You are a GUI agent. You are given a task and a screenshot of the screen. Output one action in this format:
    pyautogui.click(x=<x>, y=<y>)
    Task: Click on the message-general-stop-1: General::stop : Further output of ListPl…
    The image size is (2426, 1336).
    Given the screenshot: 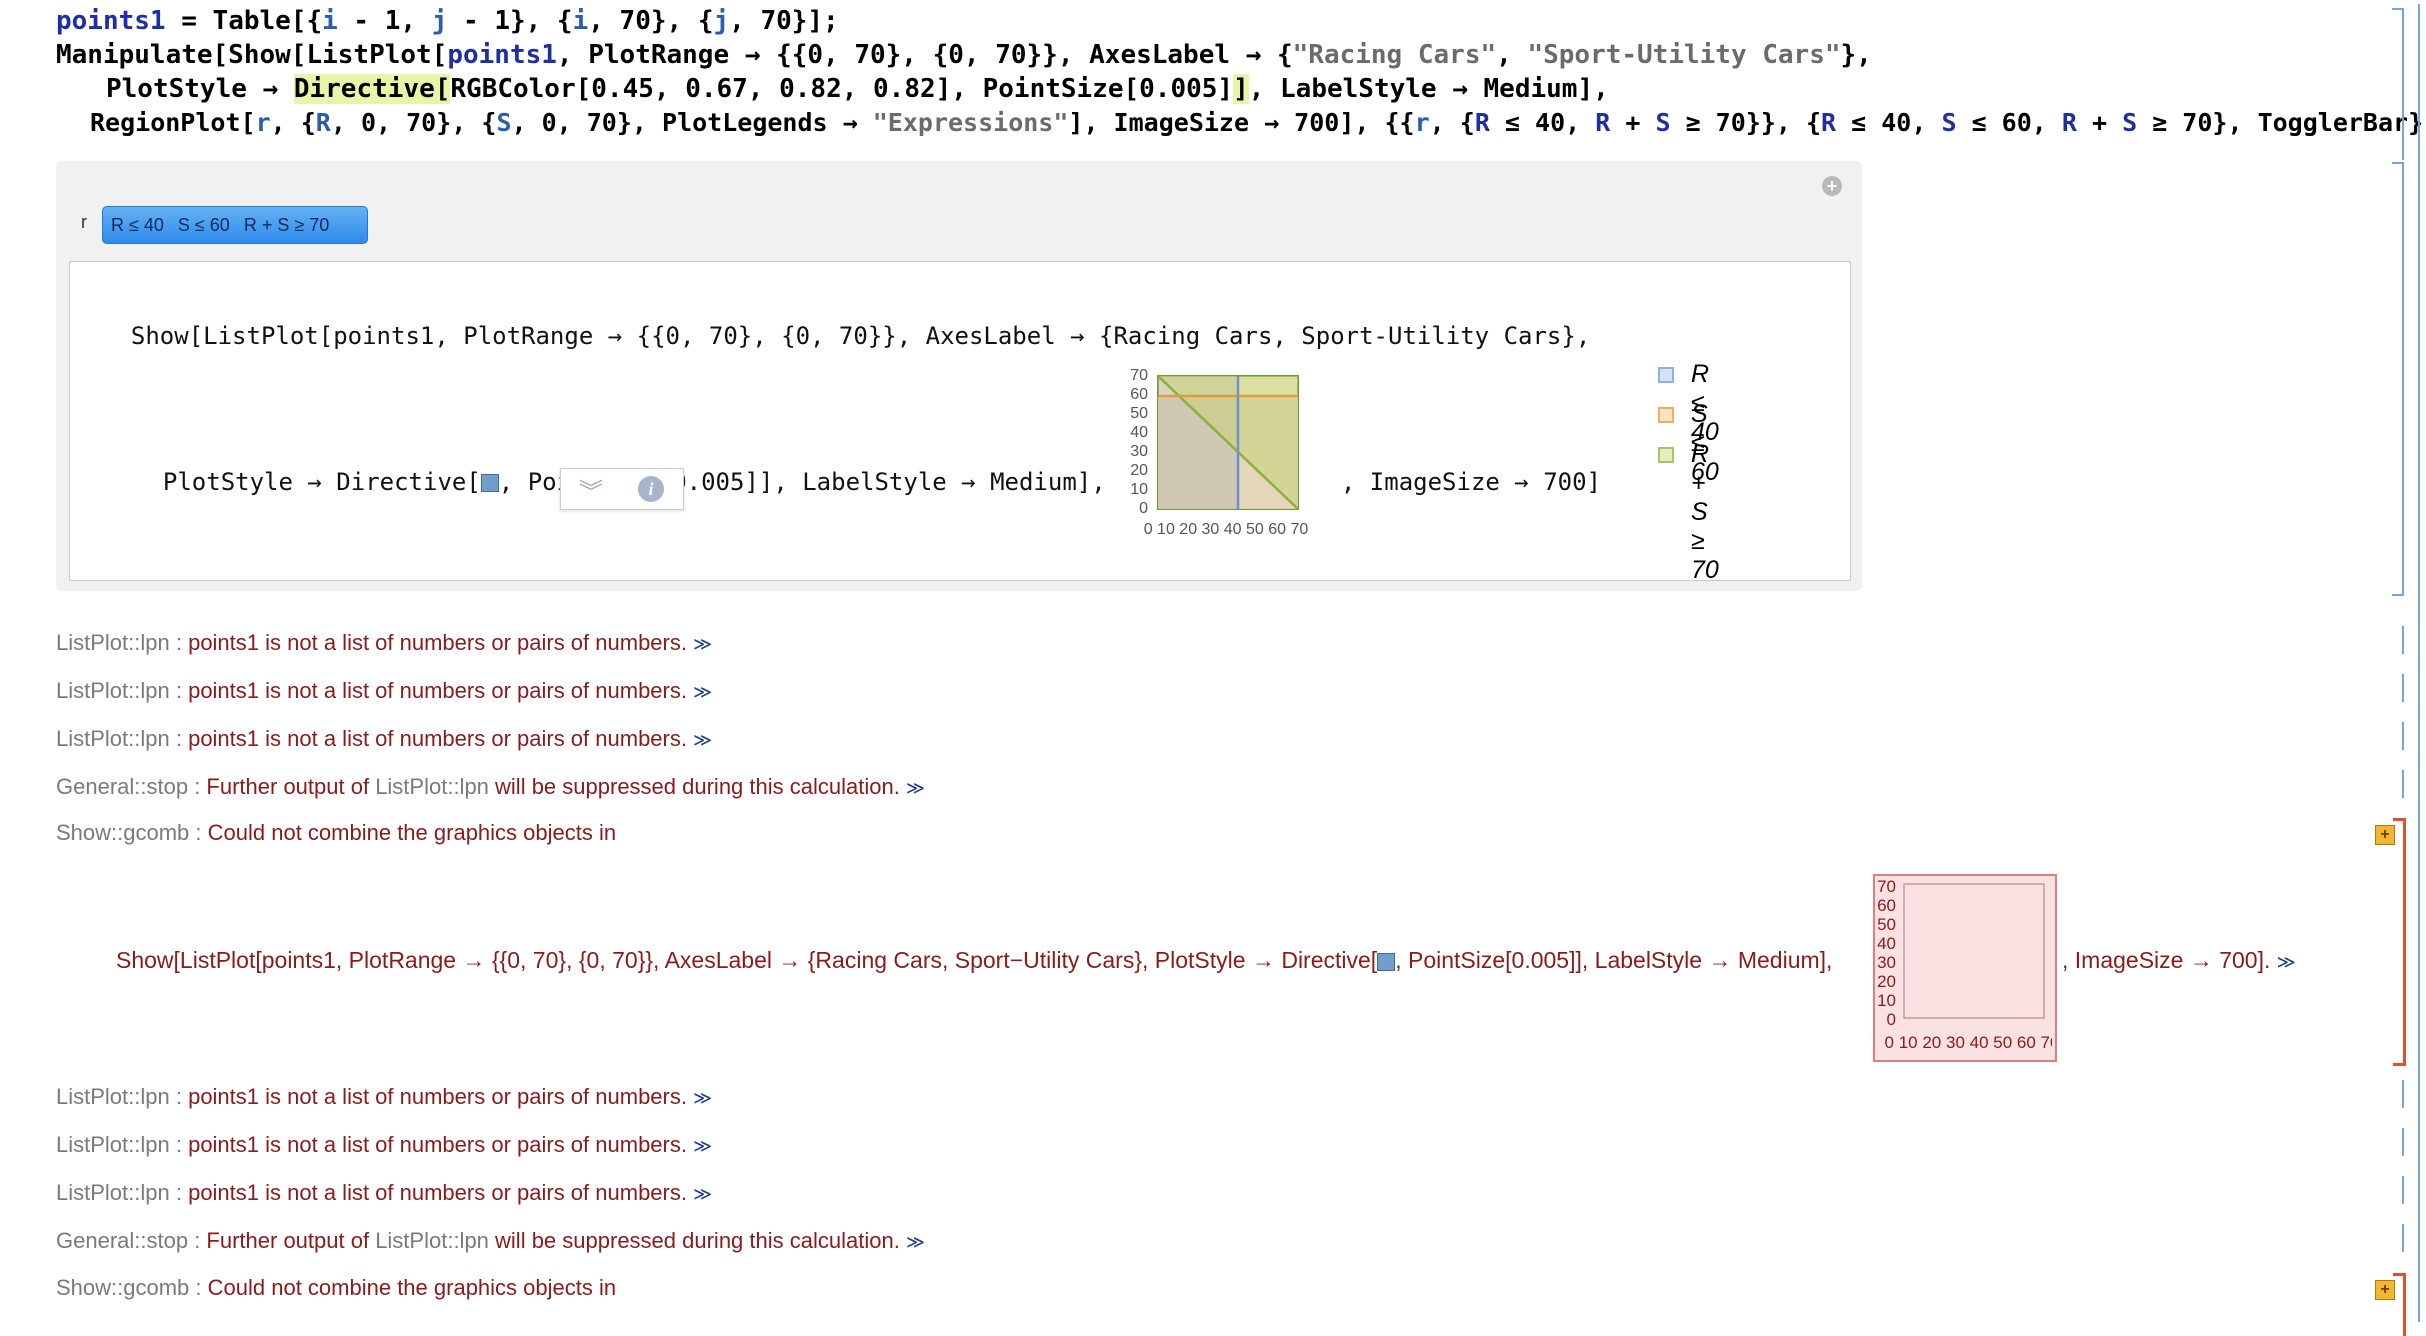 What is the action you would take?
    pyautogui.click(x=490, y=786)
    